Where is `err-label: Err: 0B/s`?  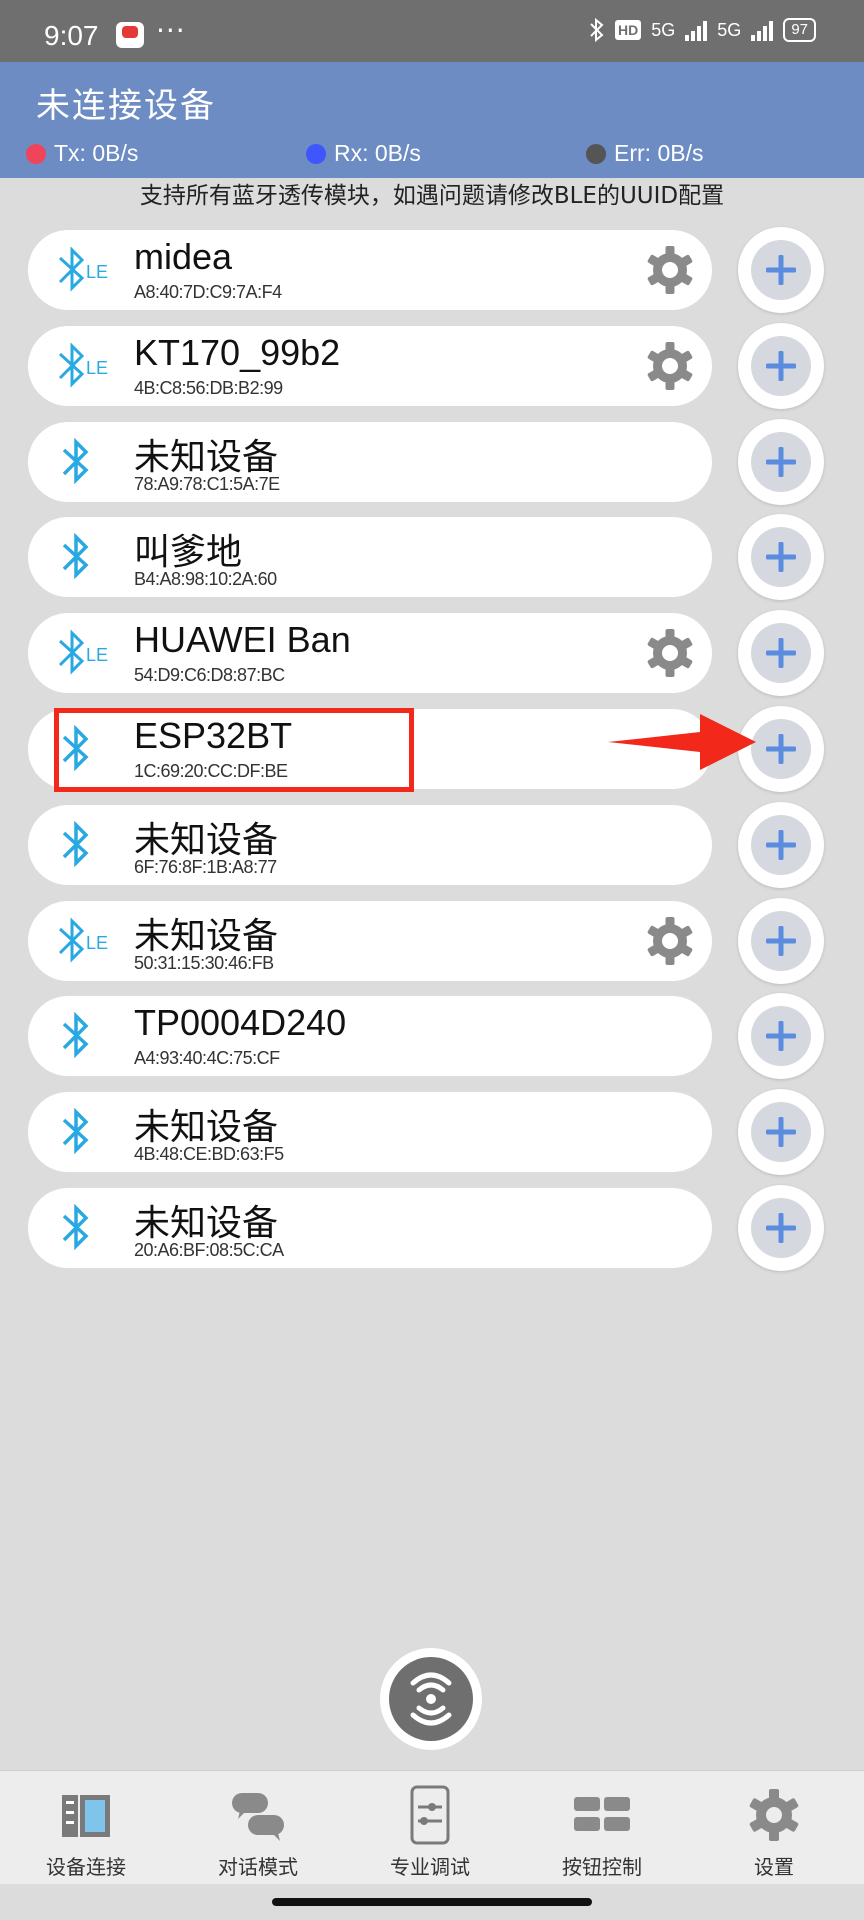 err-label: Err: 0B/s is located at coordinates (659, 153).